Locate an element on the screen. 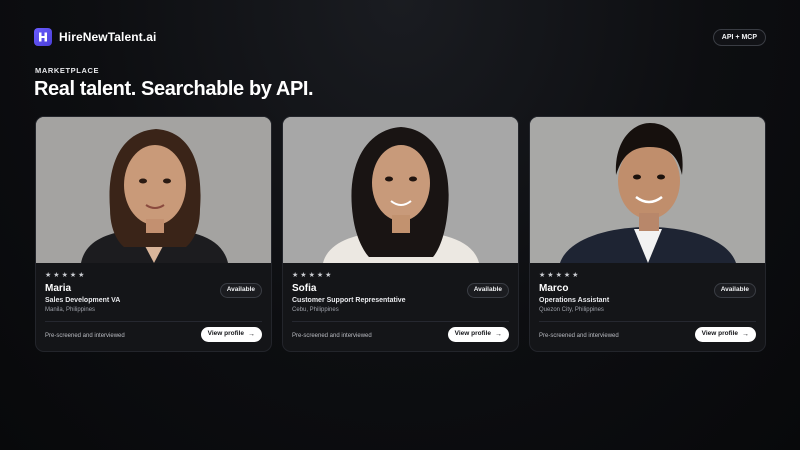 The image size is (800, 450). brand: HireNewTalent.ai is located at coordinates (95, 37).